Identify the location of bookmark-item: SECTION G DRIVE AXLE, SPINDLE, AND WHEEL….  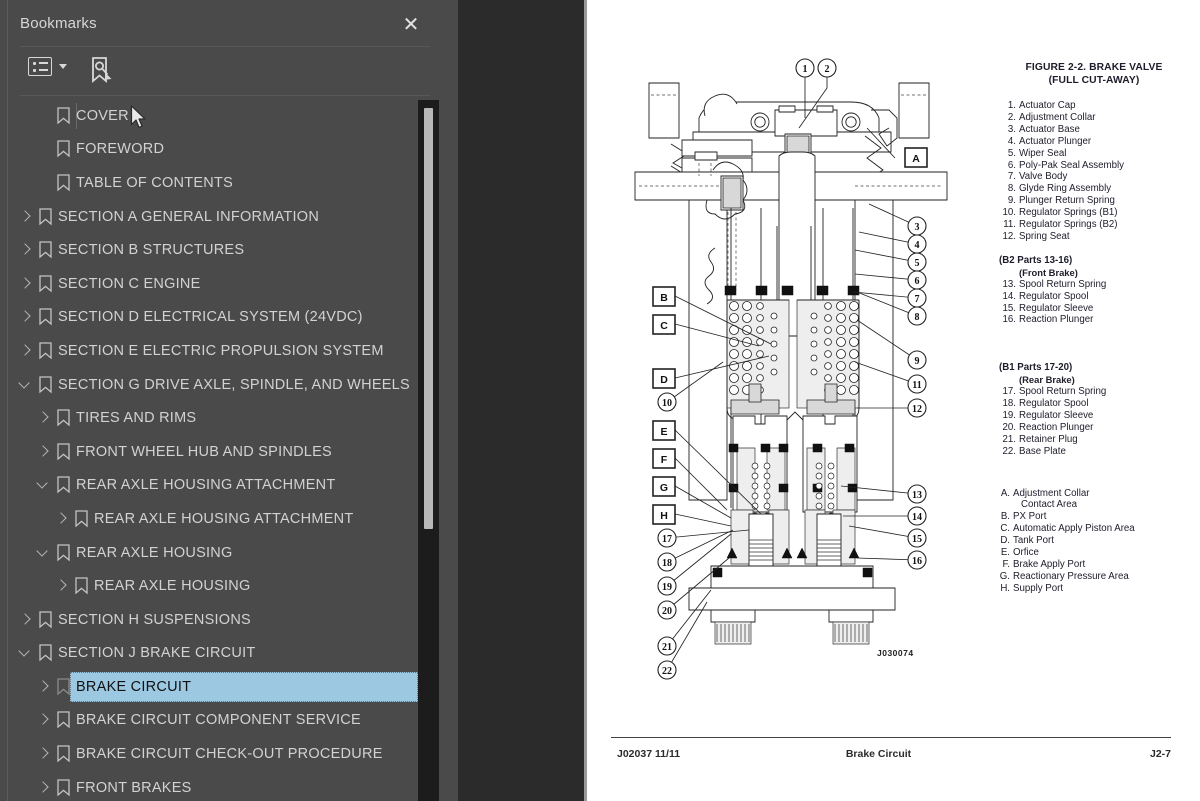
(224, 385).